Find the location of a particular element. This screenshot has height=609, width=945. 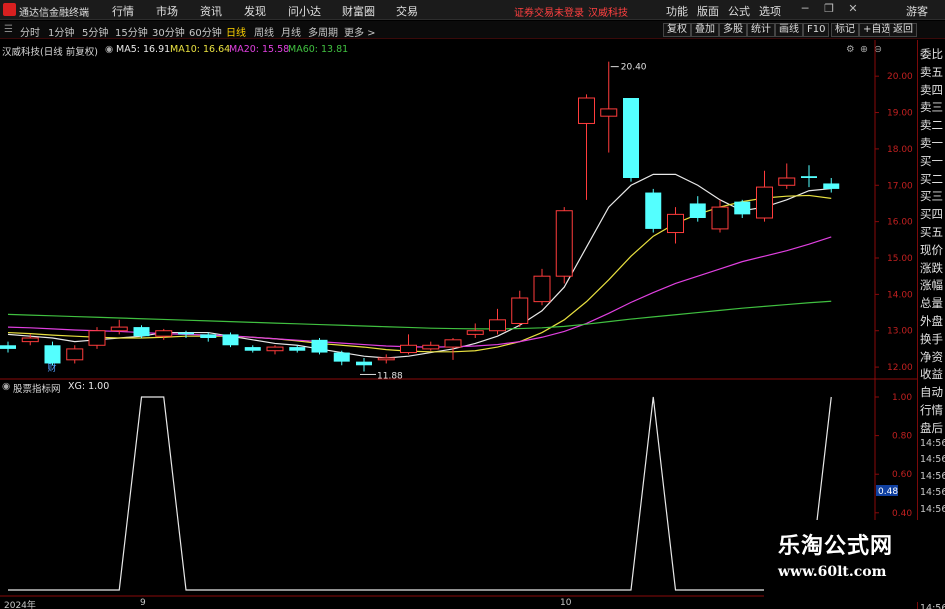

btn-draw: 画线 is located at coordinates (789, 30).